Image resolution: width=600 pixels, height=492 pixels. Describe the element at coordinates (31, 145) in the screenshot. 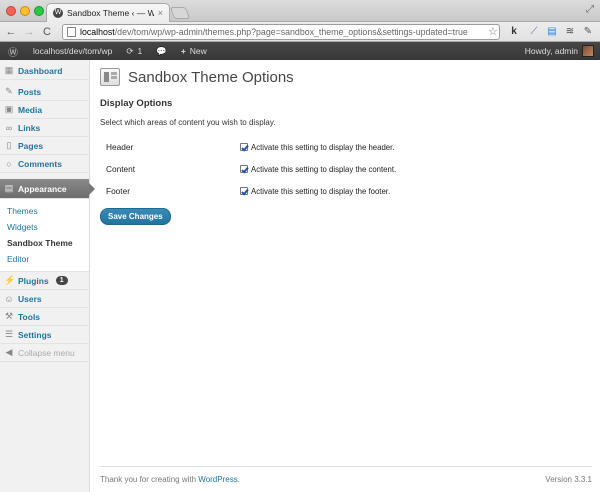

I see `menu-label: Pages` at that location.